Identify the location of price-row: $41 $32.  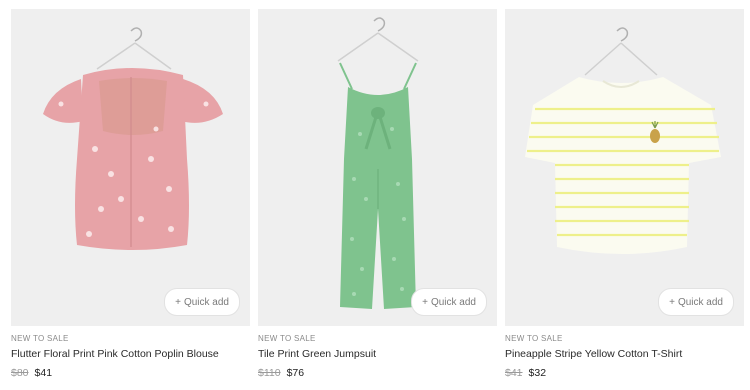
(624, 373).